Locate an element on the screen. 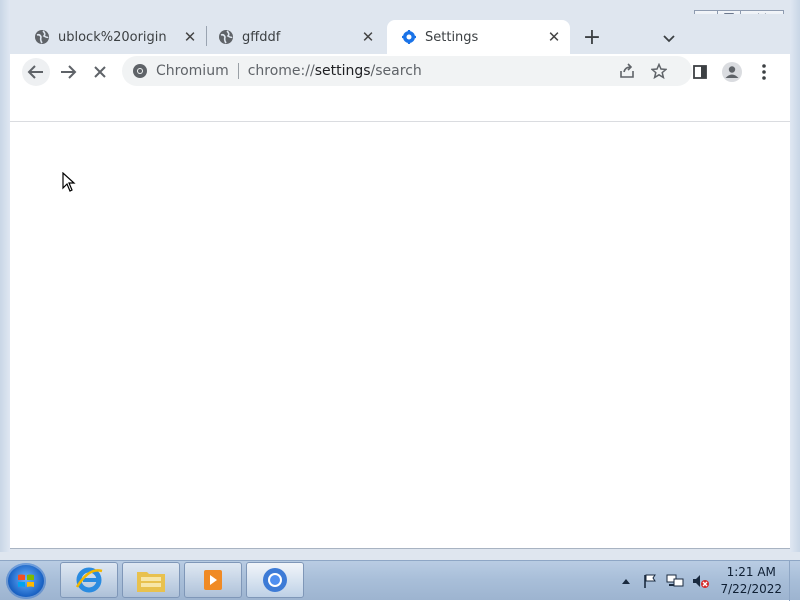  tab-label: ublock%20origin is located at coordinates (112, 37).